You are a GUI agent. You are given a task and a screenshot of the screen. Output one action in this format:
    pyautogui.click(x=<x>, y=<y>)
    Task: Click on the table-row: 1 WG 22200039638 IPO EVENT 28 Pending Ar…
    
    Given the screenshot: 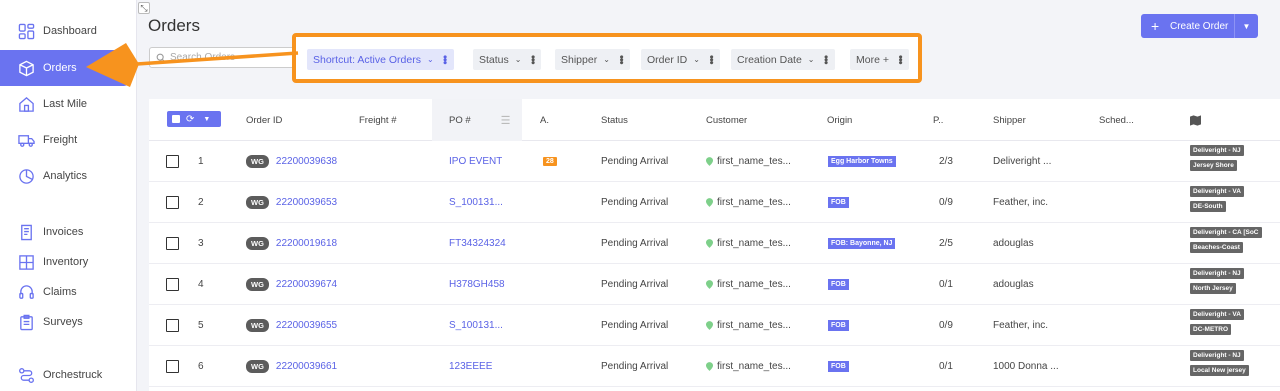 What is the action you would take?
    pyautogui.click(x=714, y=161)
    